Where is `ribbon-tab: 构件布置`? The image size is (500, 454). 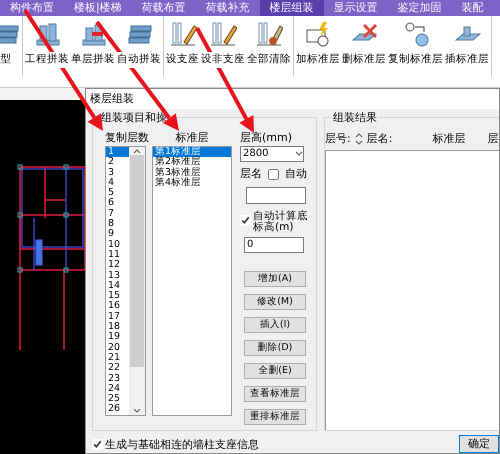 ribbon-tab: 构件布置 is located at coordinates (32, 8).